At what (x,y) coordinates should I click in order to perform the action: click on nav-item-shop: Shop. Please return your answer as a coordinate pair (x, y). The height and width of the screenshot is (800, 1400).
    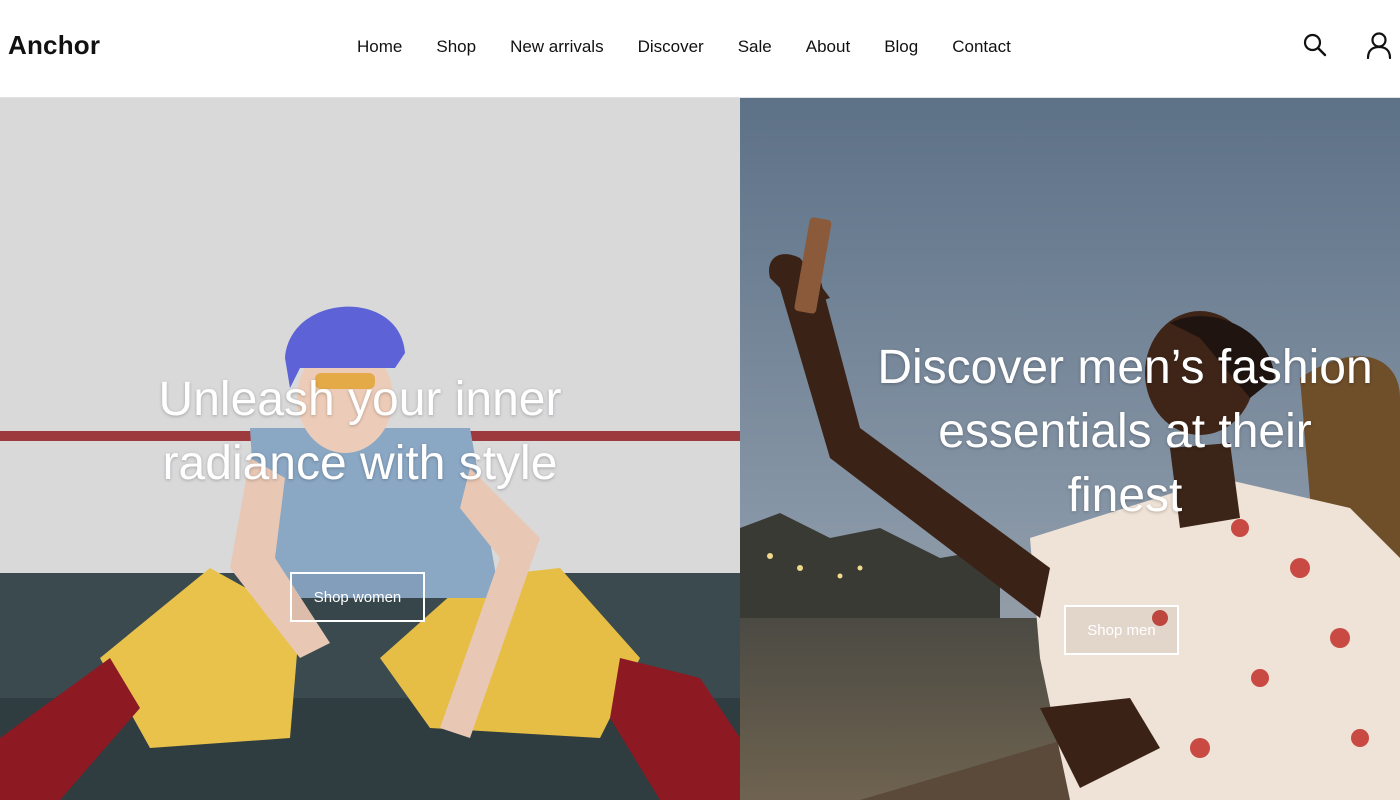
    Looking at the image, I should click on (456, 47).